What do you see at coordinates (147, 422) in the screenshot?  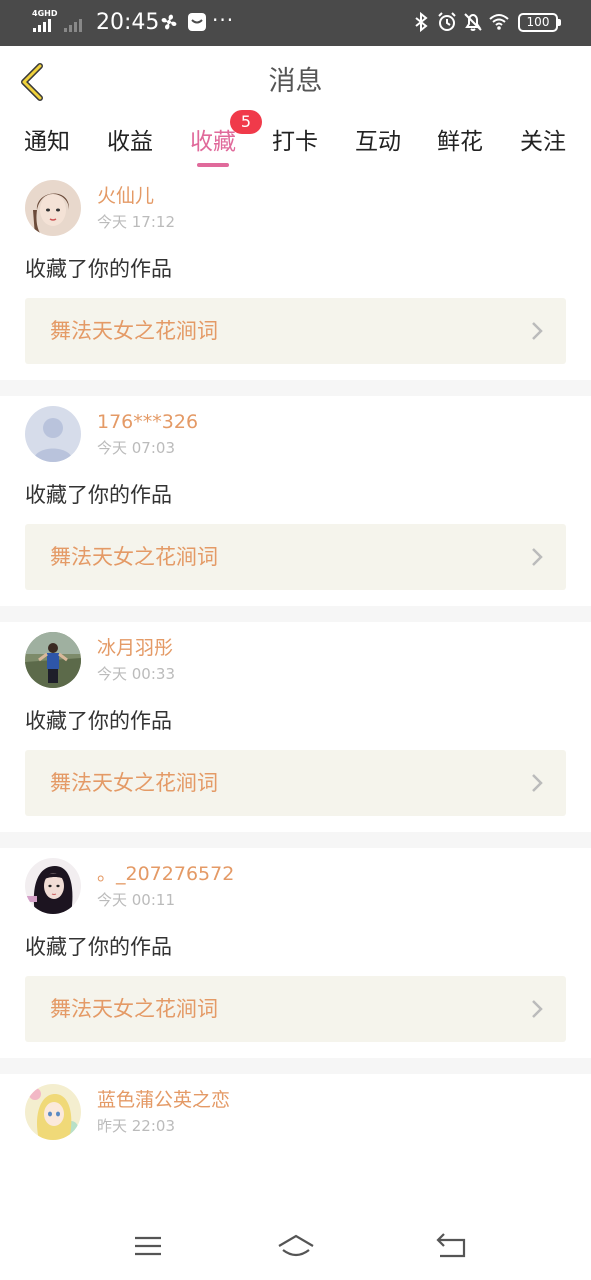 I see `user-name: 176***326` at bounding box center [147, 422].